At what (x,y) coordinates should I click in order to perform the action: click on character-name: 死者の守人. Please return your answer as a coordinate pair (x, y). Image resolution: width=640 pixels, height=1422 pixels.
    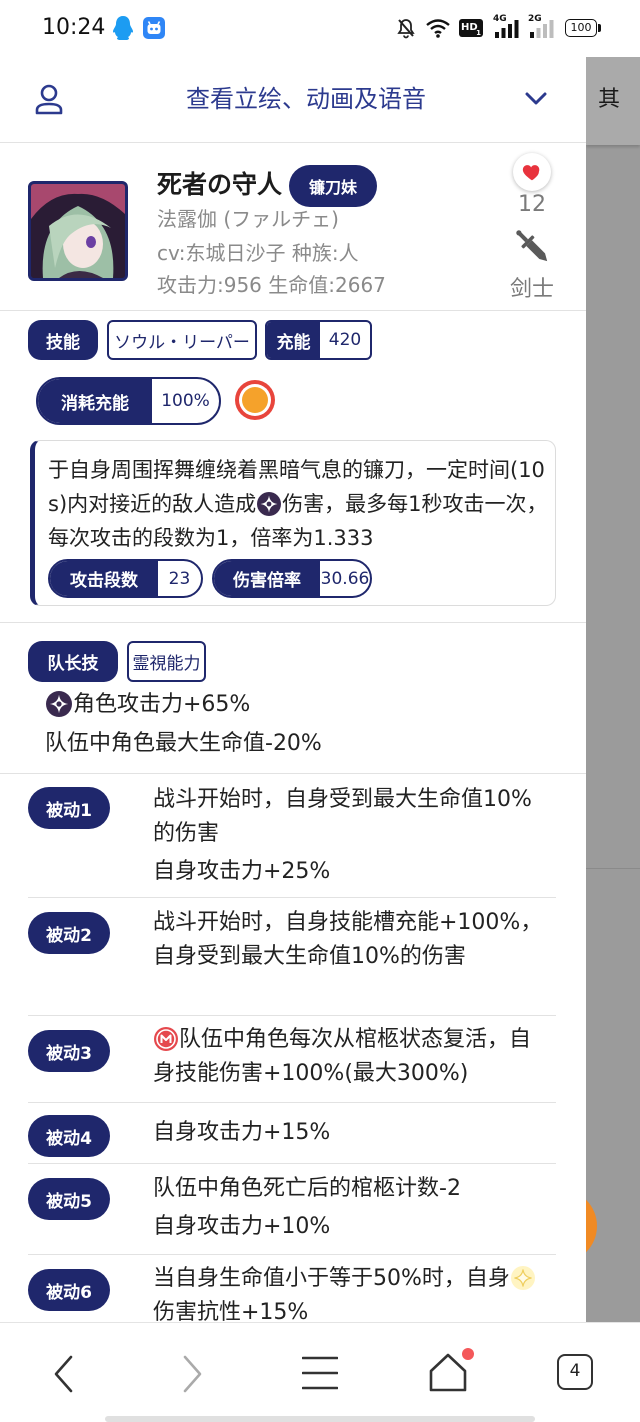
    Looking at the image, I should click on (220, 184).